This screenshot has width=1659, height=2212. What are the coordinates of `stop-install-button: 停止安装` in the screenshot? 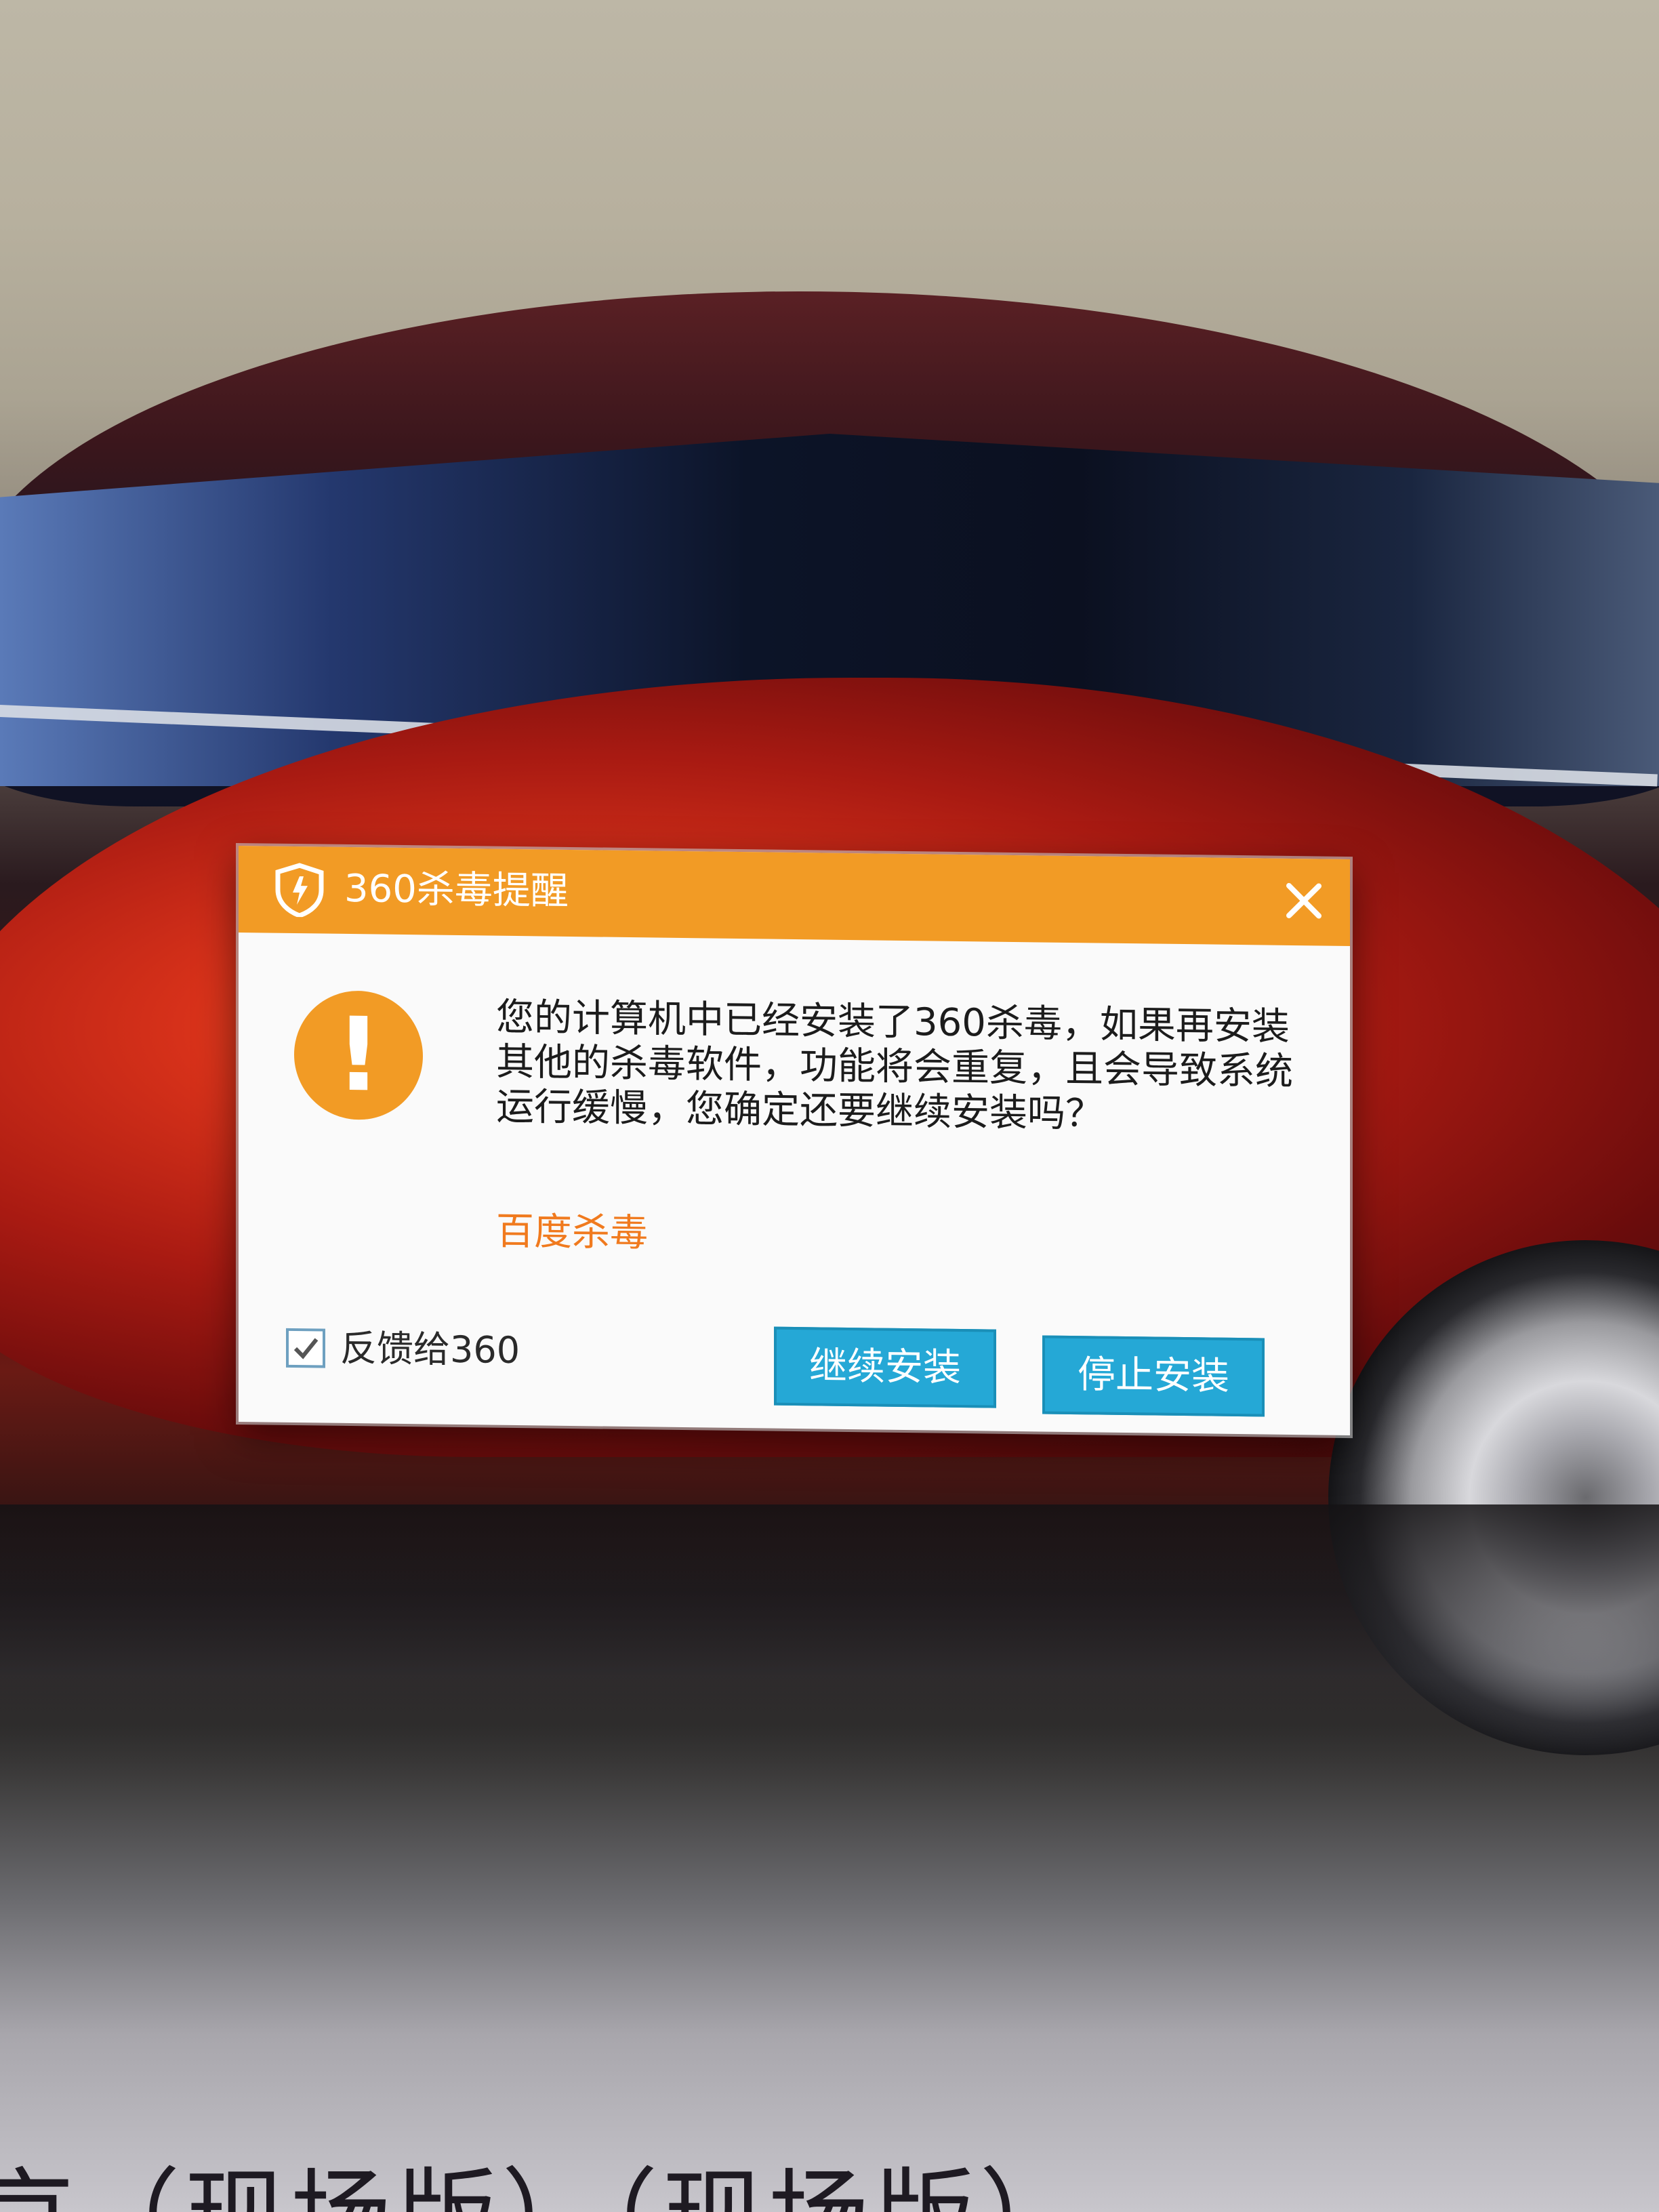 It's located at (1153, 1376).